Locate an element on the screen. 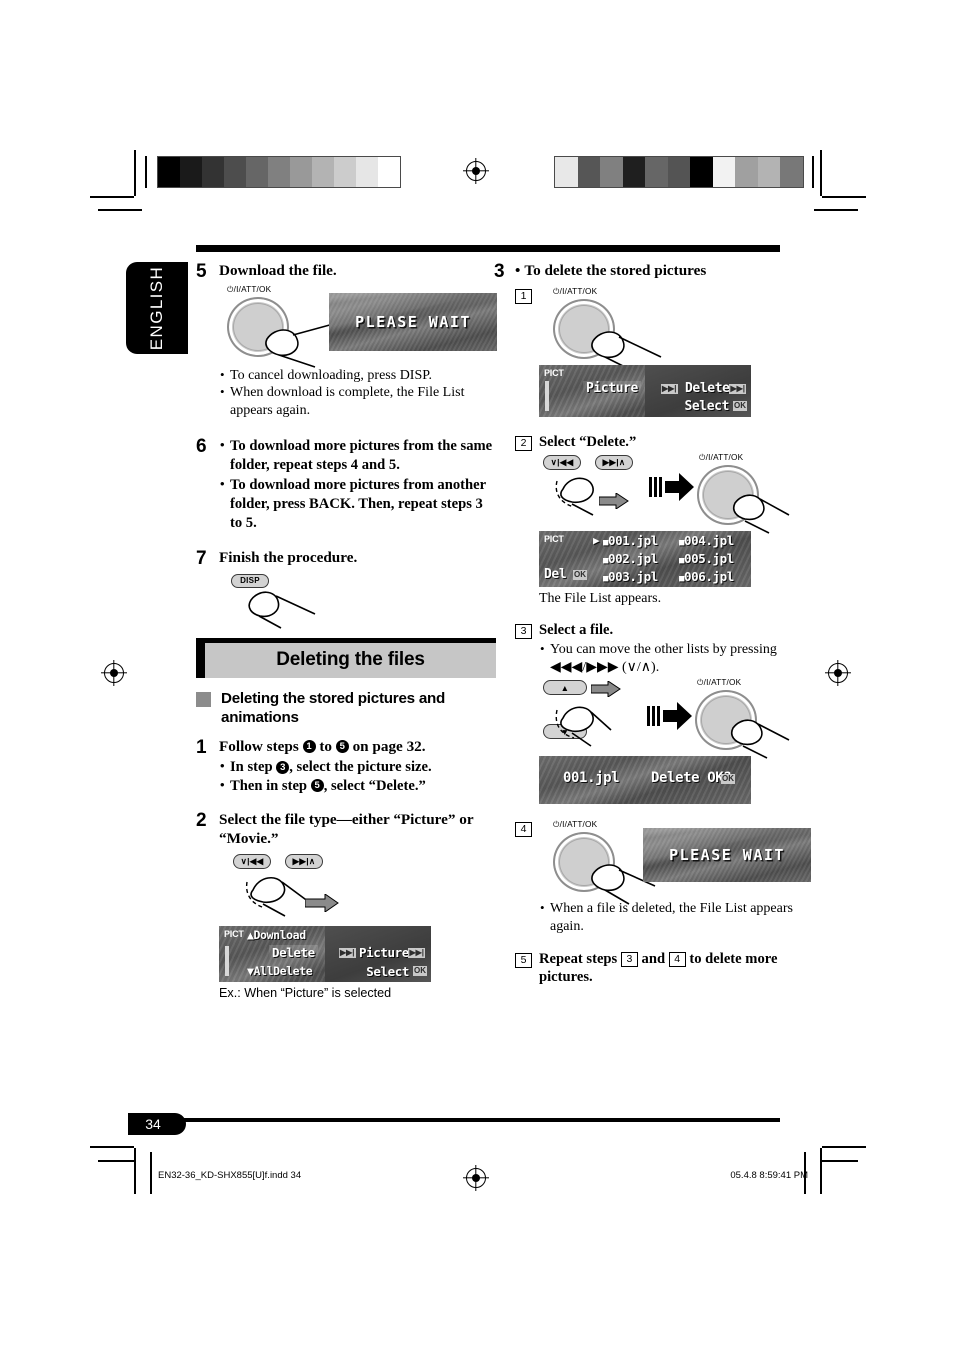 The image size is (954, 1351). crop-mark-tr-h is located at coordinates (844, 197).